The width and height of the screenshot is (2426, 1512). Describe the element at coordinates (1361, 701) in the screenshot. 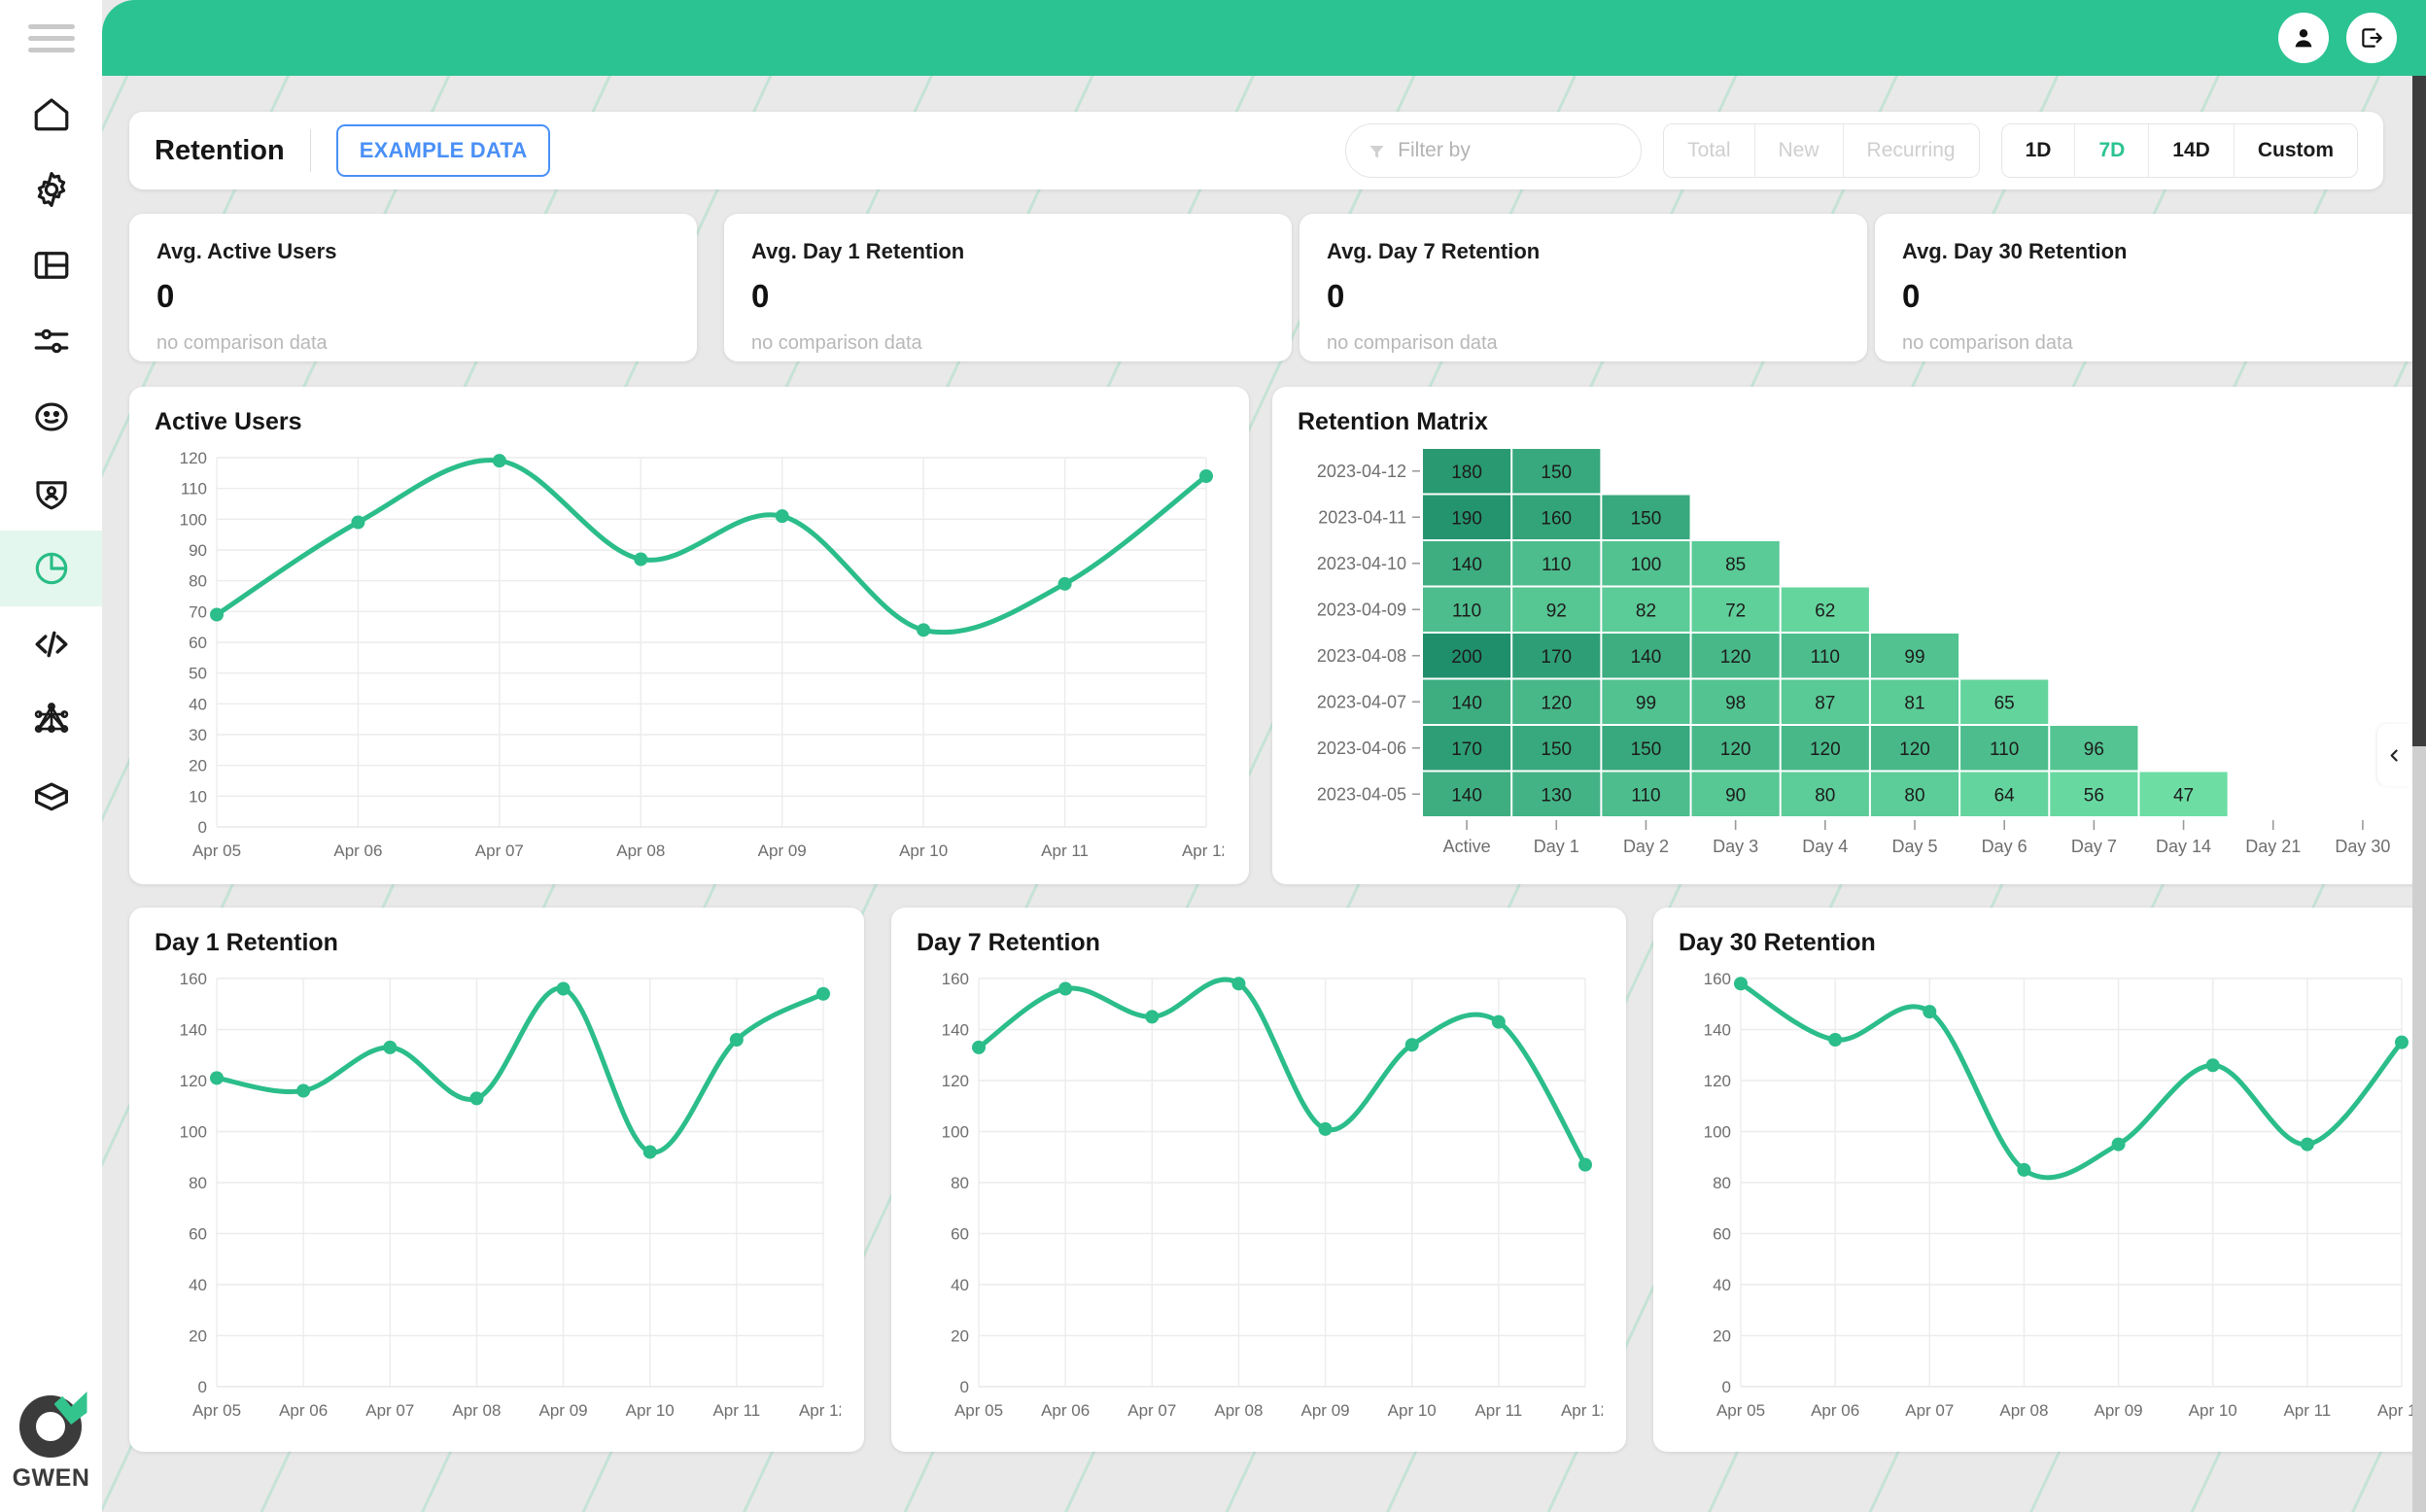

I see `svg-text: 2023-04-07` at that location.